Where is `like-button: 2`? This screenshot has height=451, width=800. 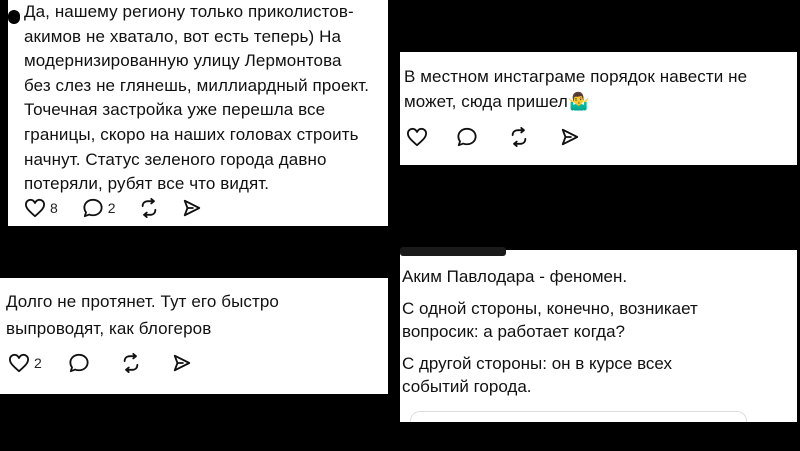 like-button: 2 is located at coordinates (25, 363).